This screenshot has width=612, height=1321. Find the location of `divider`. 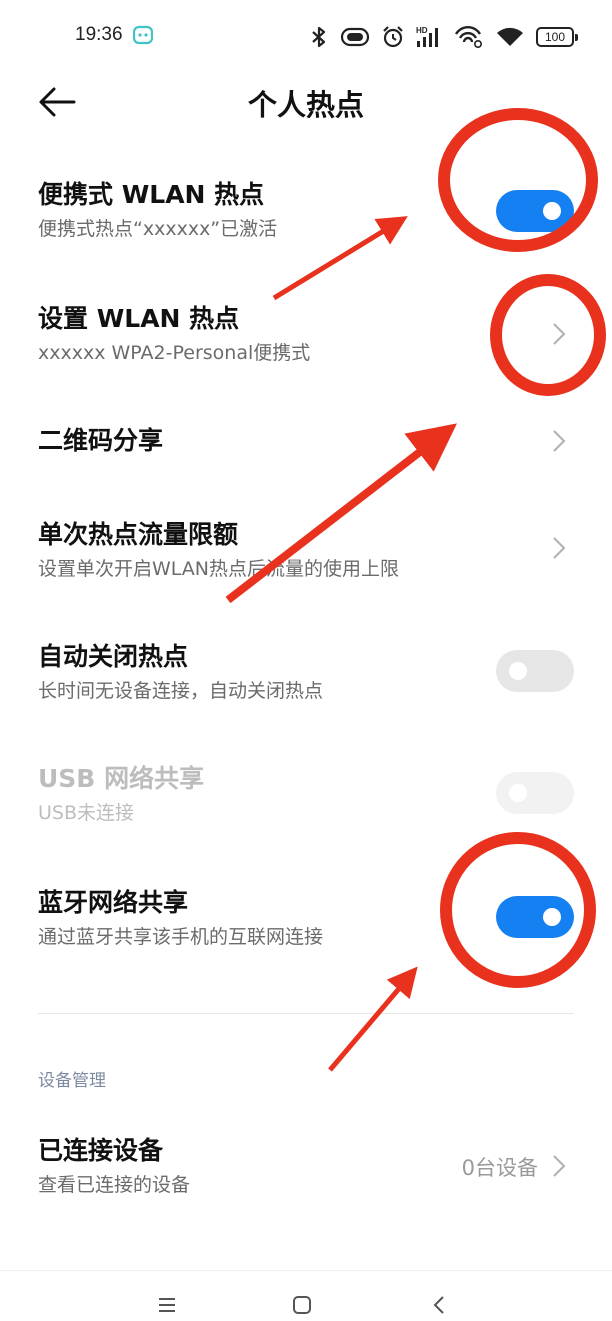

divider is located at coordinates (306, 1013).